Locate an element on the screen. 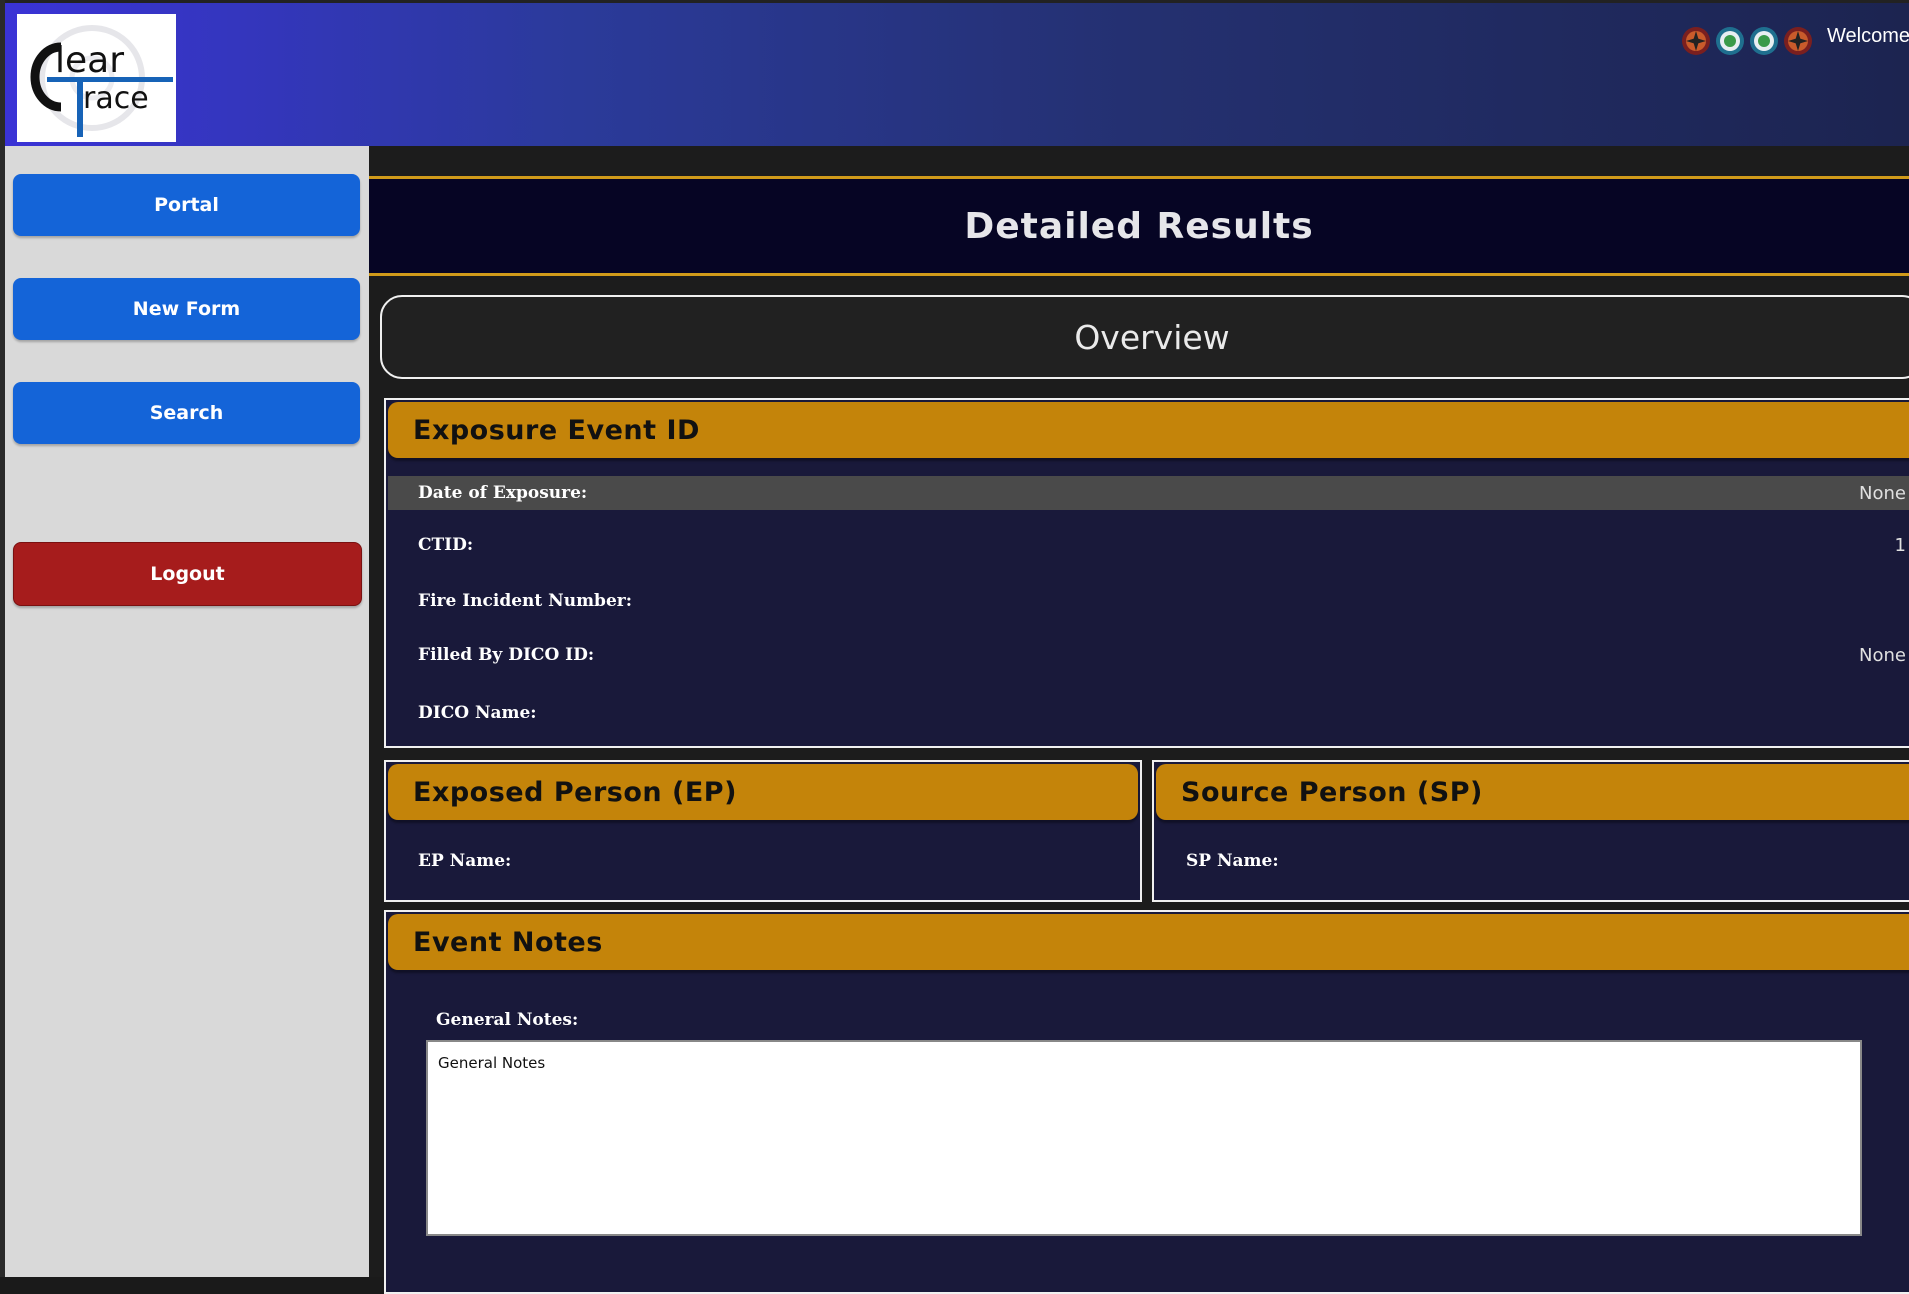 This screenshot has width=1909, height=1294. logo-graphic: lear race is located at coordinates (101, 81).